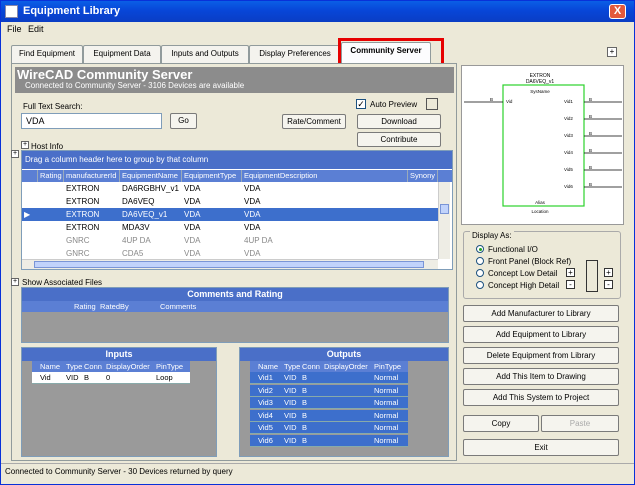  I want to click on preview-output-label: Vid1, so click(568, 101).